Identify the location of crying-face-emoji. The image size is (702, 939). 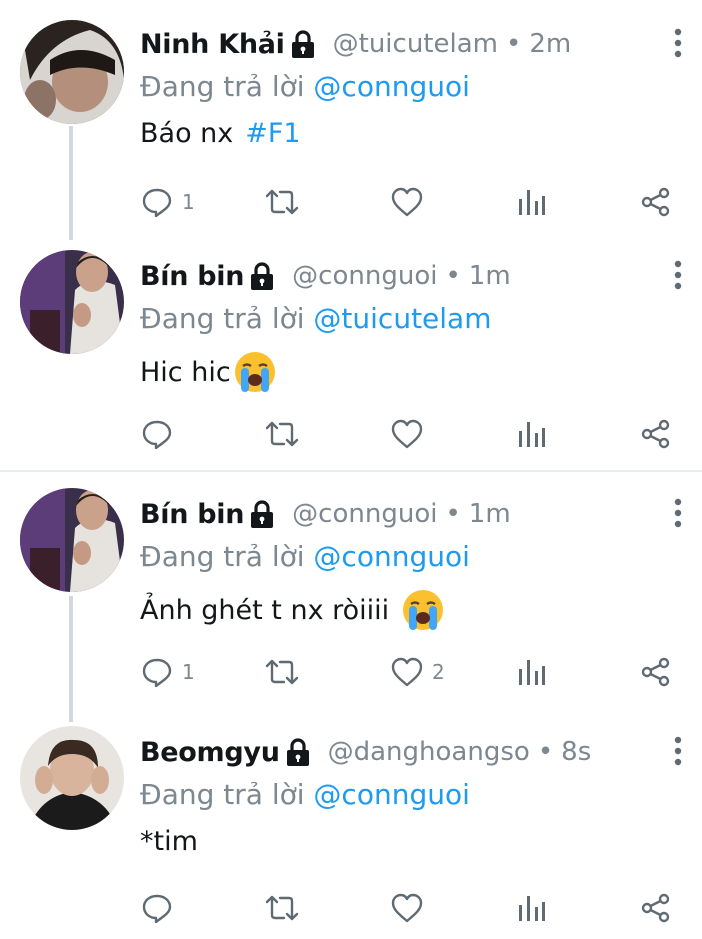
(255, 372).